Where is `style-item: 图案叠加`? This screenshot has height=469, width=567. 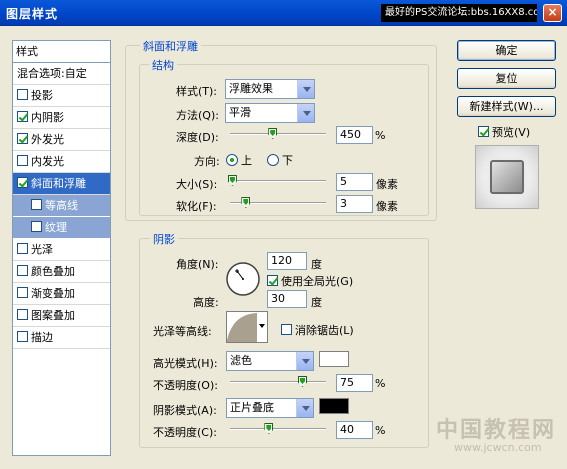
style-item: 图案叠加 is located at coordinates (61, 316).